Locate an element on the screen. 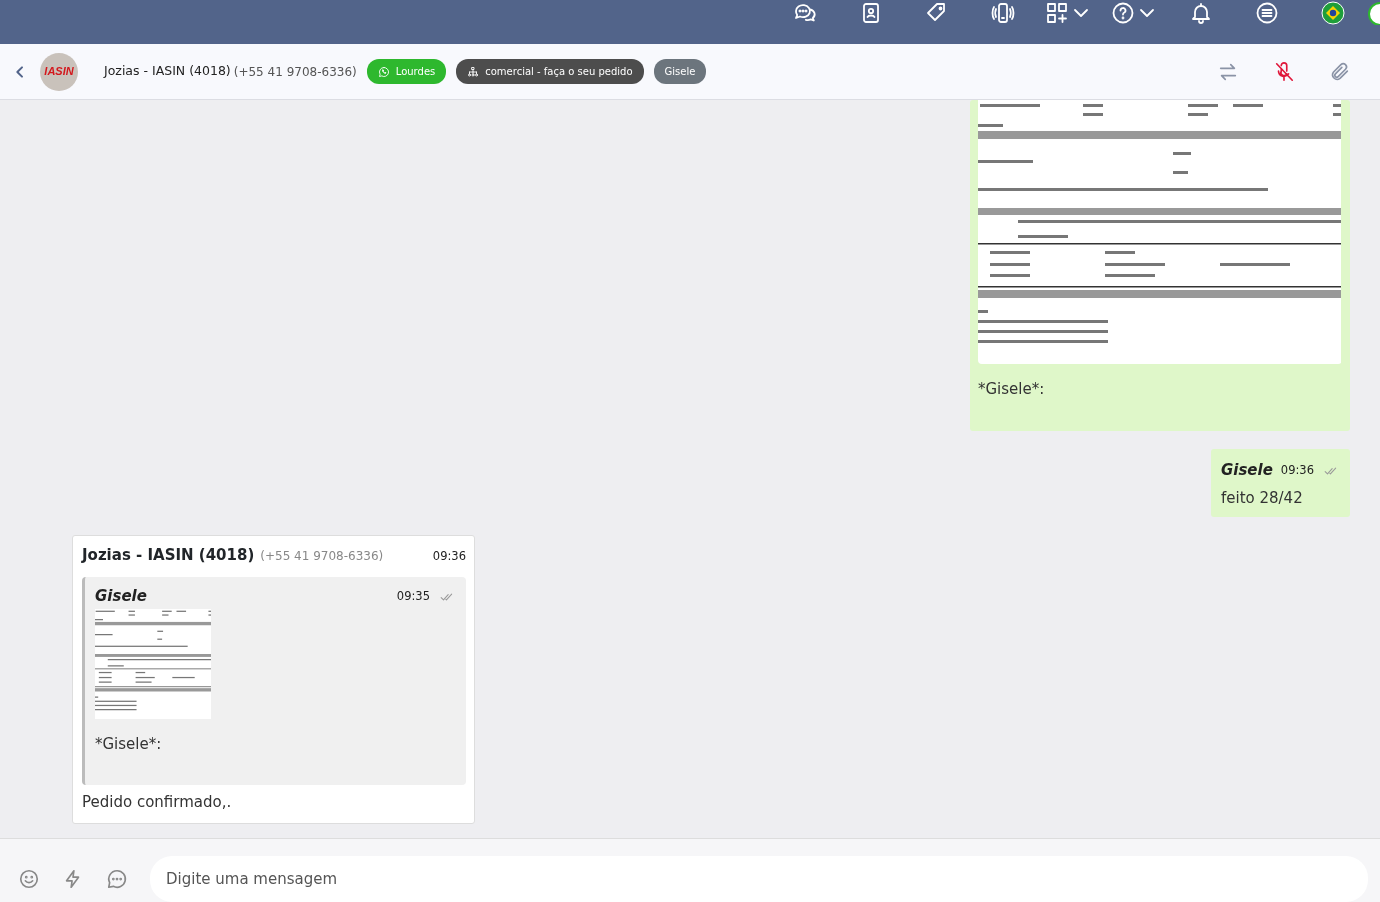 This screenshot has width=1380, height=902. profile-icon is located at coordinates (1373, 13).